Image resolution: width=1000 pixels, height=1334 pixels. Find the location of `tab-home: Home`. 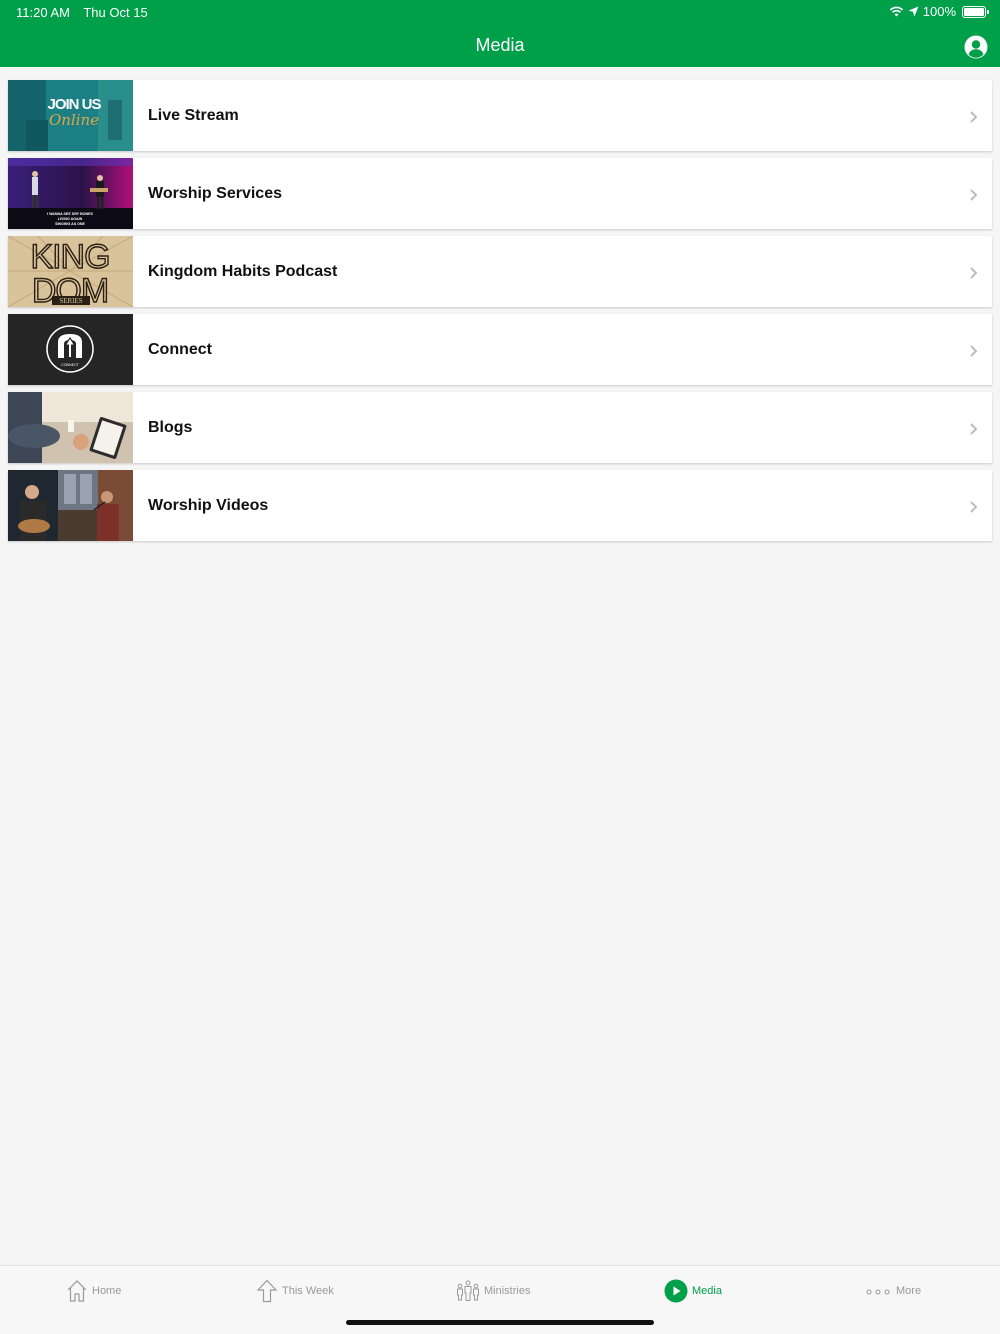

tab-home: Home is located at coordinates (93, 1291).